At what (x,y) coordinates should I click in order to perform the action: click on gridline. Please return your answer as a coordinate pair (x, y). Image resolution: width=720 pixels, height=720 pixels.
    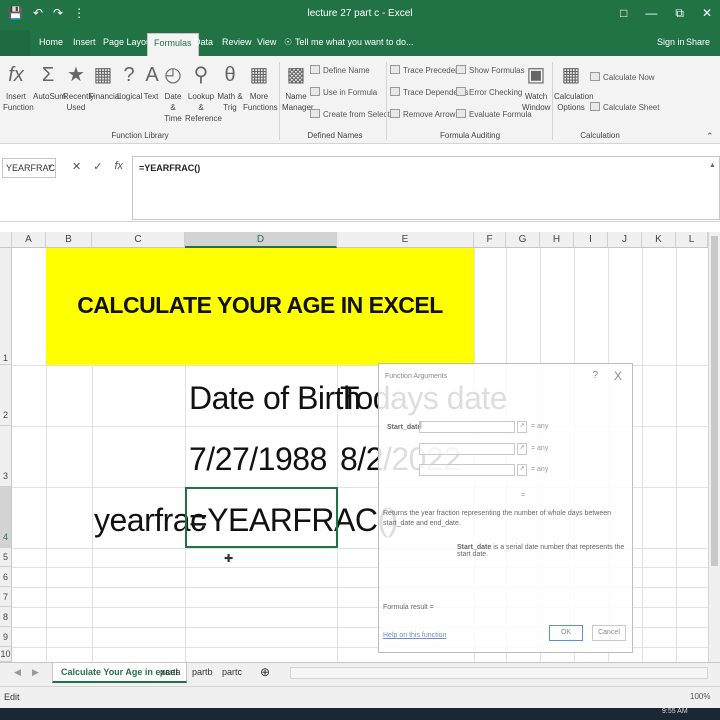
    Looking at the image, I should click on (642, 455).